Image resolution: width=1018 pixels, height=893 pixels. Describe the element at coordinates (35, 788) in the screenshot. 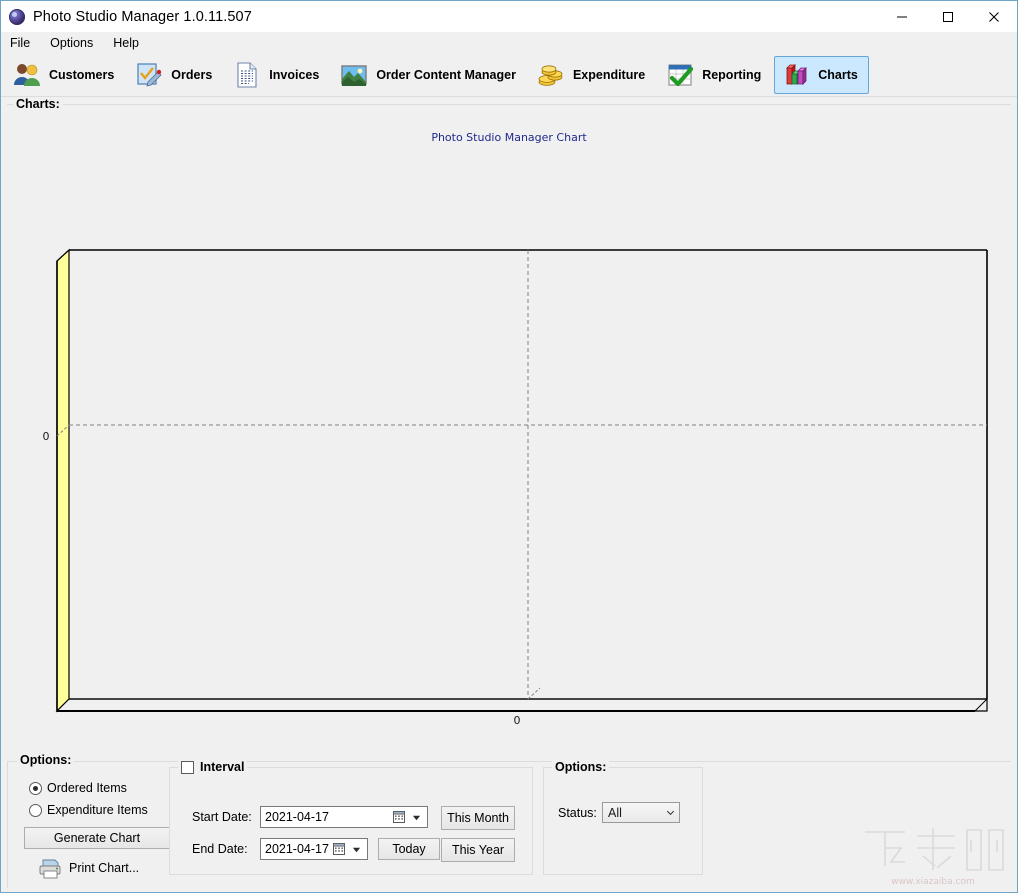

I see `radio-ordered-items-indicator` at that location.